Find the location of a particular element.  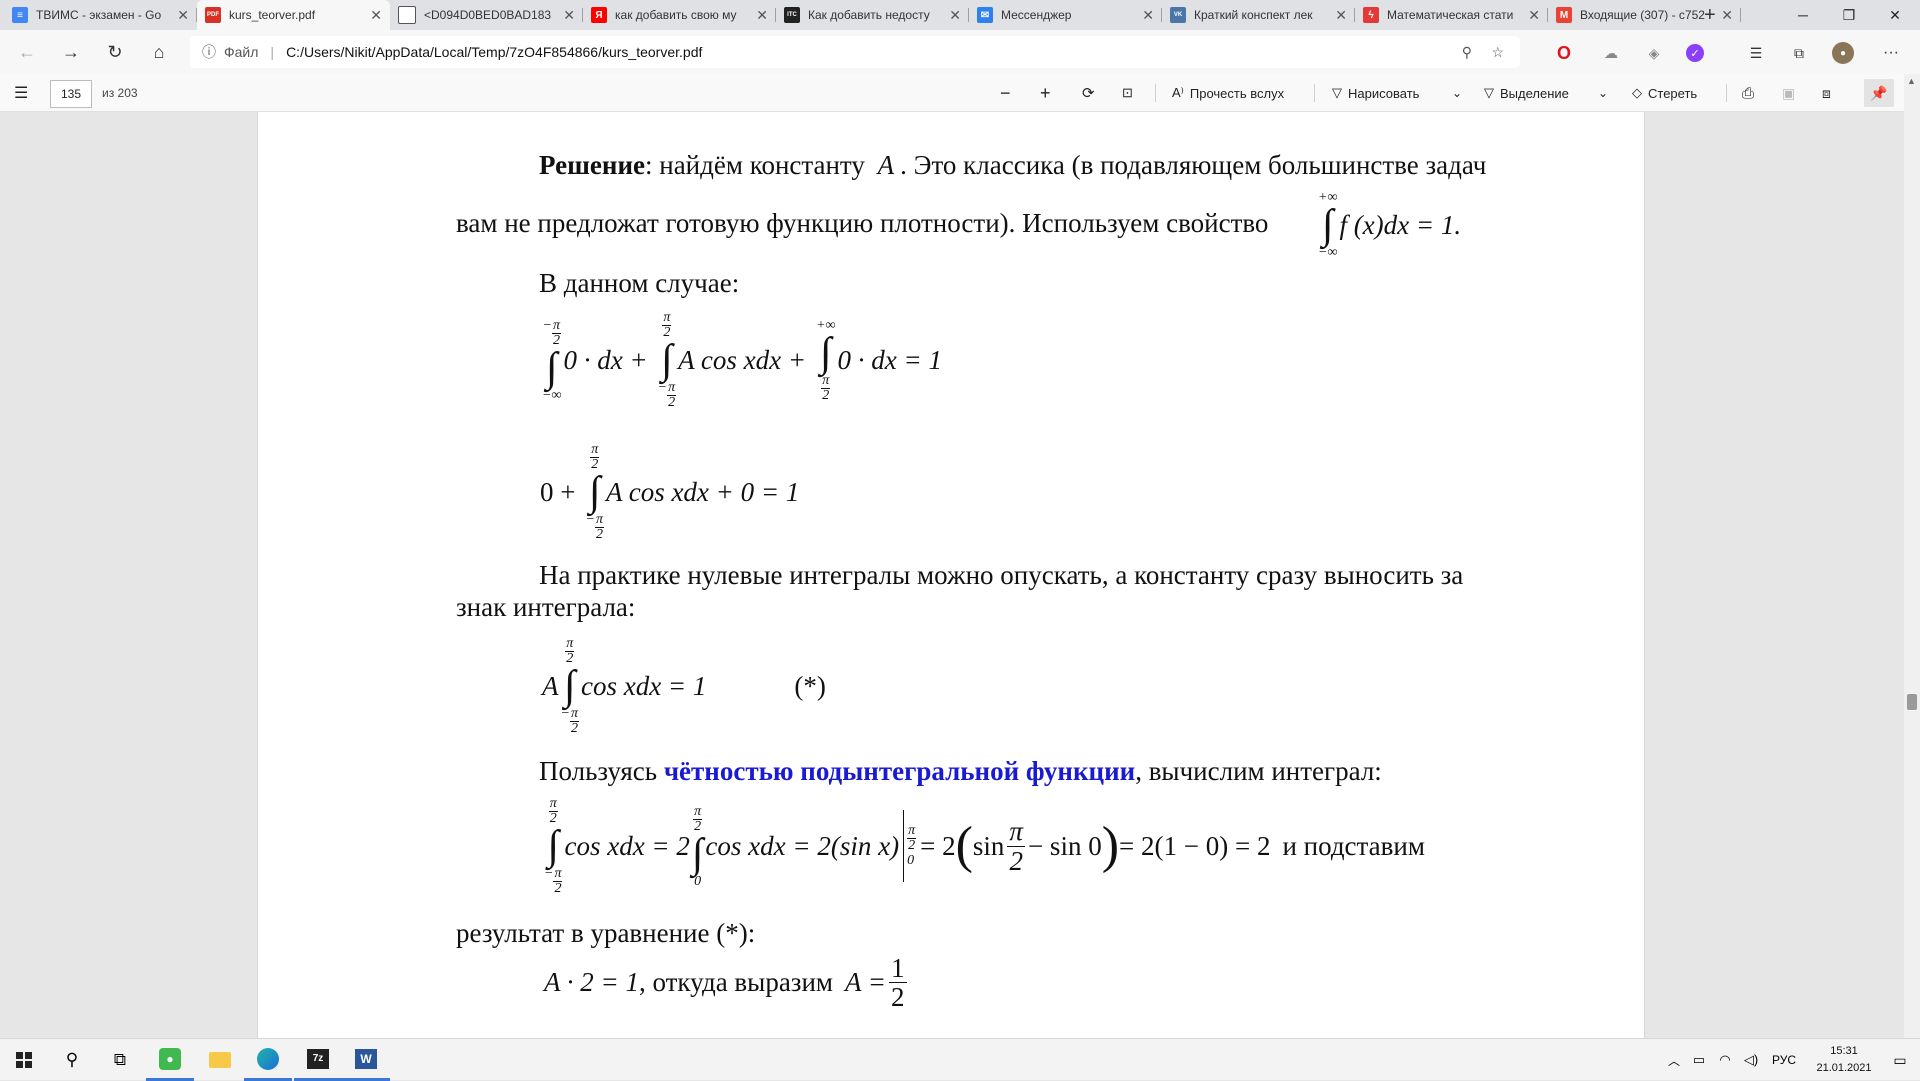

close-window-button: ✕ is located at coordinates (1895, 15).